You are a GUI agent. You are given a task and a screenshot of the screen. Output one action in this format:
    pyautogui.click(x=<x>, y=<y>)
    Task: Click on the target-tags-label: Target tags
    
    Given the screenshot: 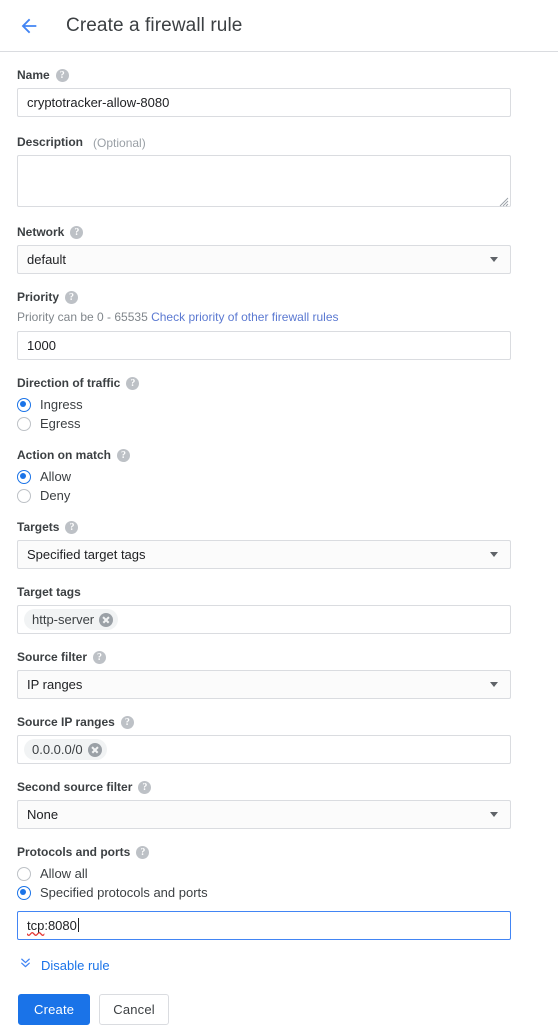 What is the action you would take?
    pyautogui.click(x=49, y=592)
    